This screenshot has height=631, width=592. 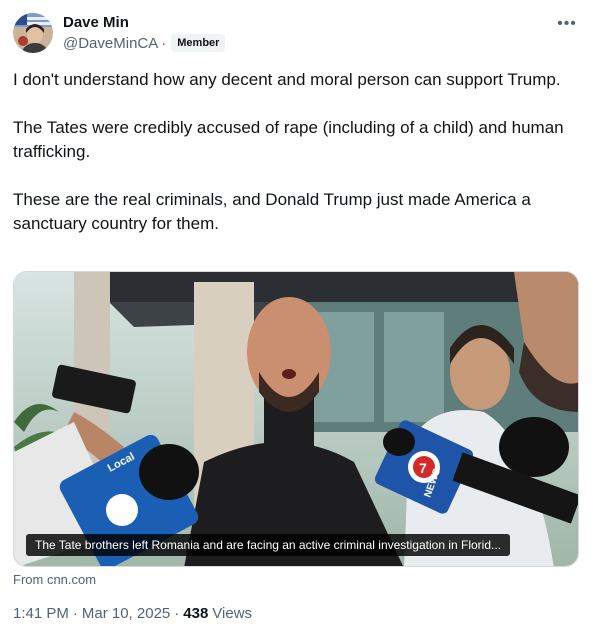 What do you see at coordinates (232, 613) in the screenshot?
I see `views-label: Views` at bounding box center [232, 613].